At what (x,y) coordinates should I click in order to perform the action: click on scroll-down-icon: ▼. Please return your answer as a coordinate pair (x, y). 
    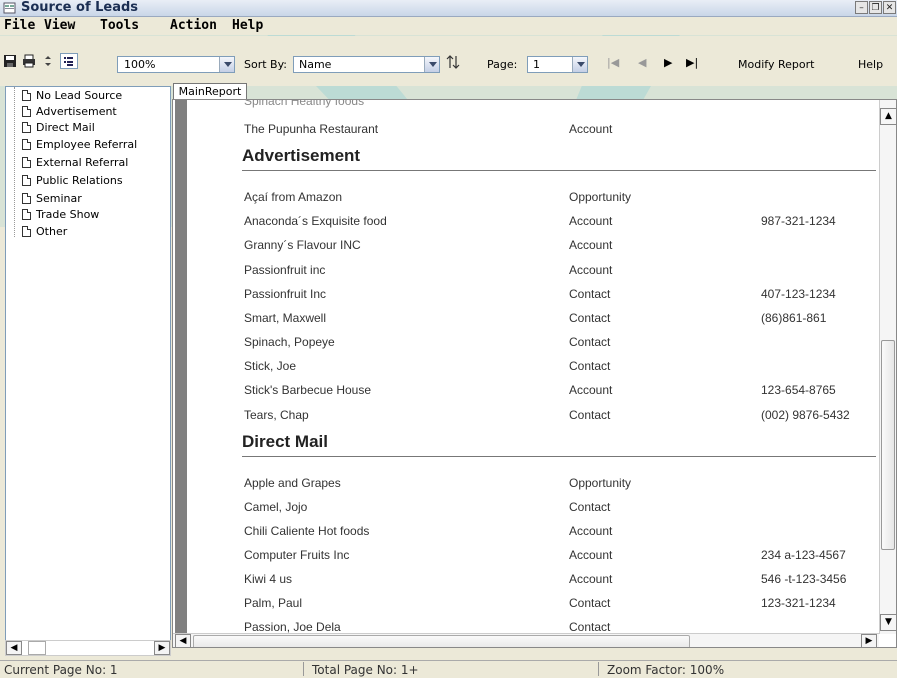
    Looking at the image, I should click on (888, 622).